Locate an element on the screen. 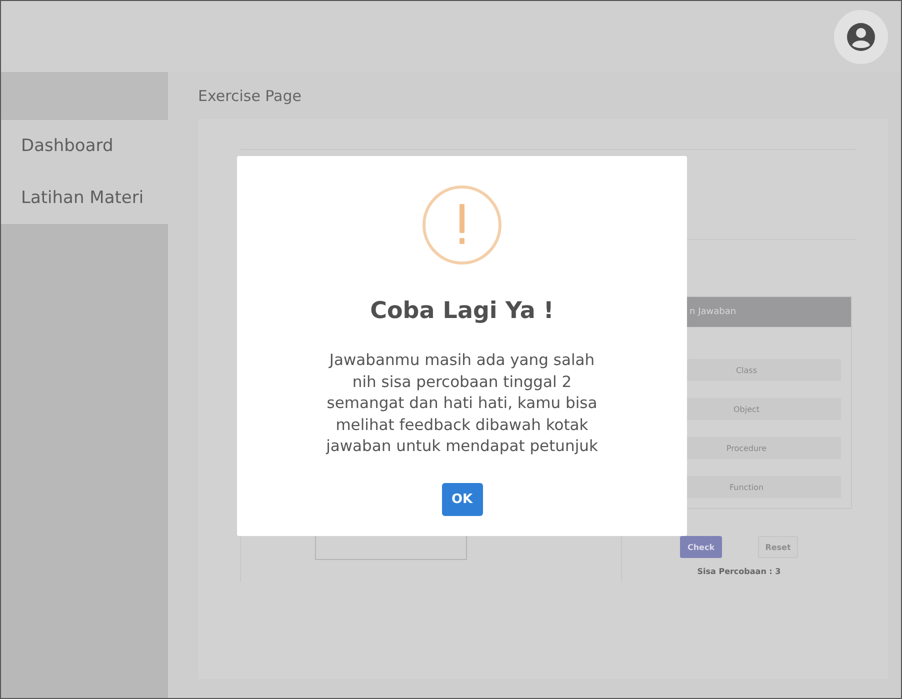 The height and width of the screenshot is (699, 902). warning-icon is located at coordinates (462, 225).